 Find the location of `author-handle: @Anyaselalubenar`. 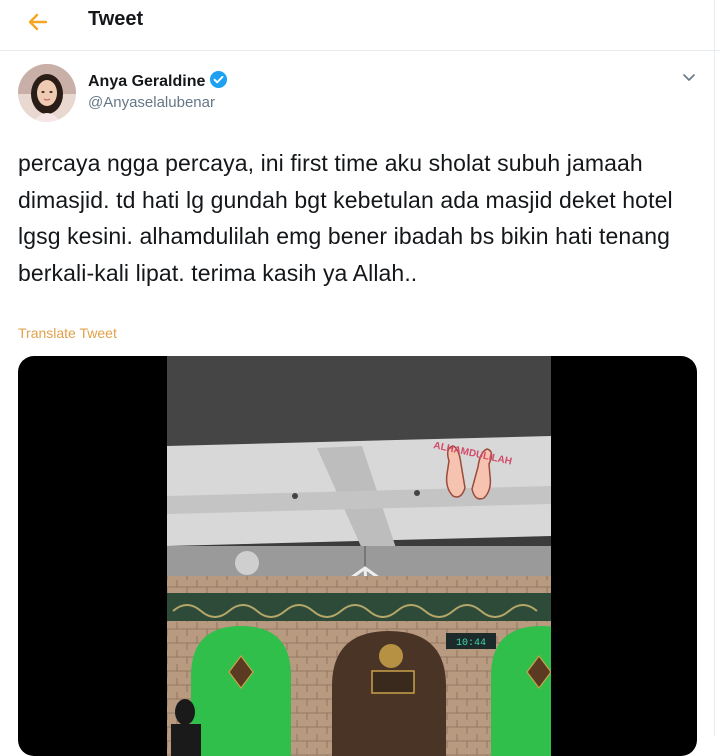

author-handle: @Anyaselalubenar is located at coordinates (151, 102).